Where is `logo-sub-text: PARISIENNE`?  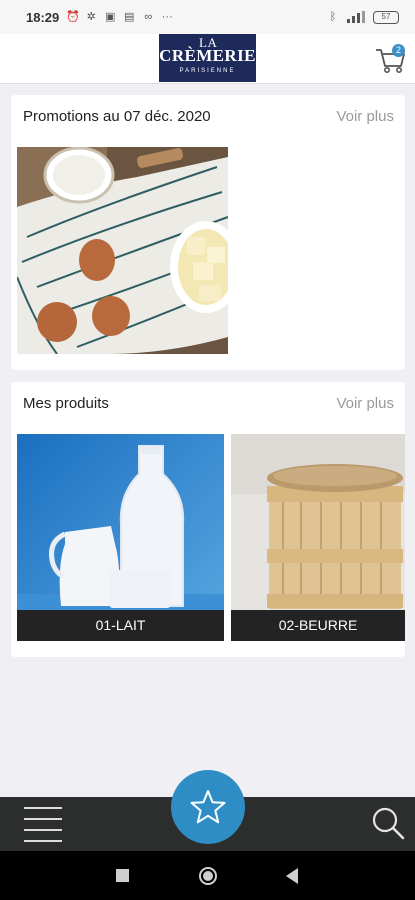
logo-sub-text: PARISIENNE is located at coordinates (207, 71).